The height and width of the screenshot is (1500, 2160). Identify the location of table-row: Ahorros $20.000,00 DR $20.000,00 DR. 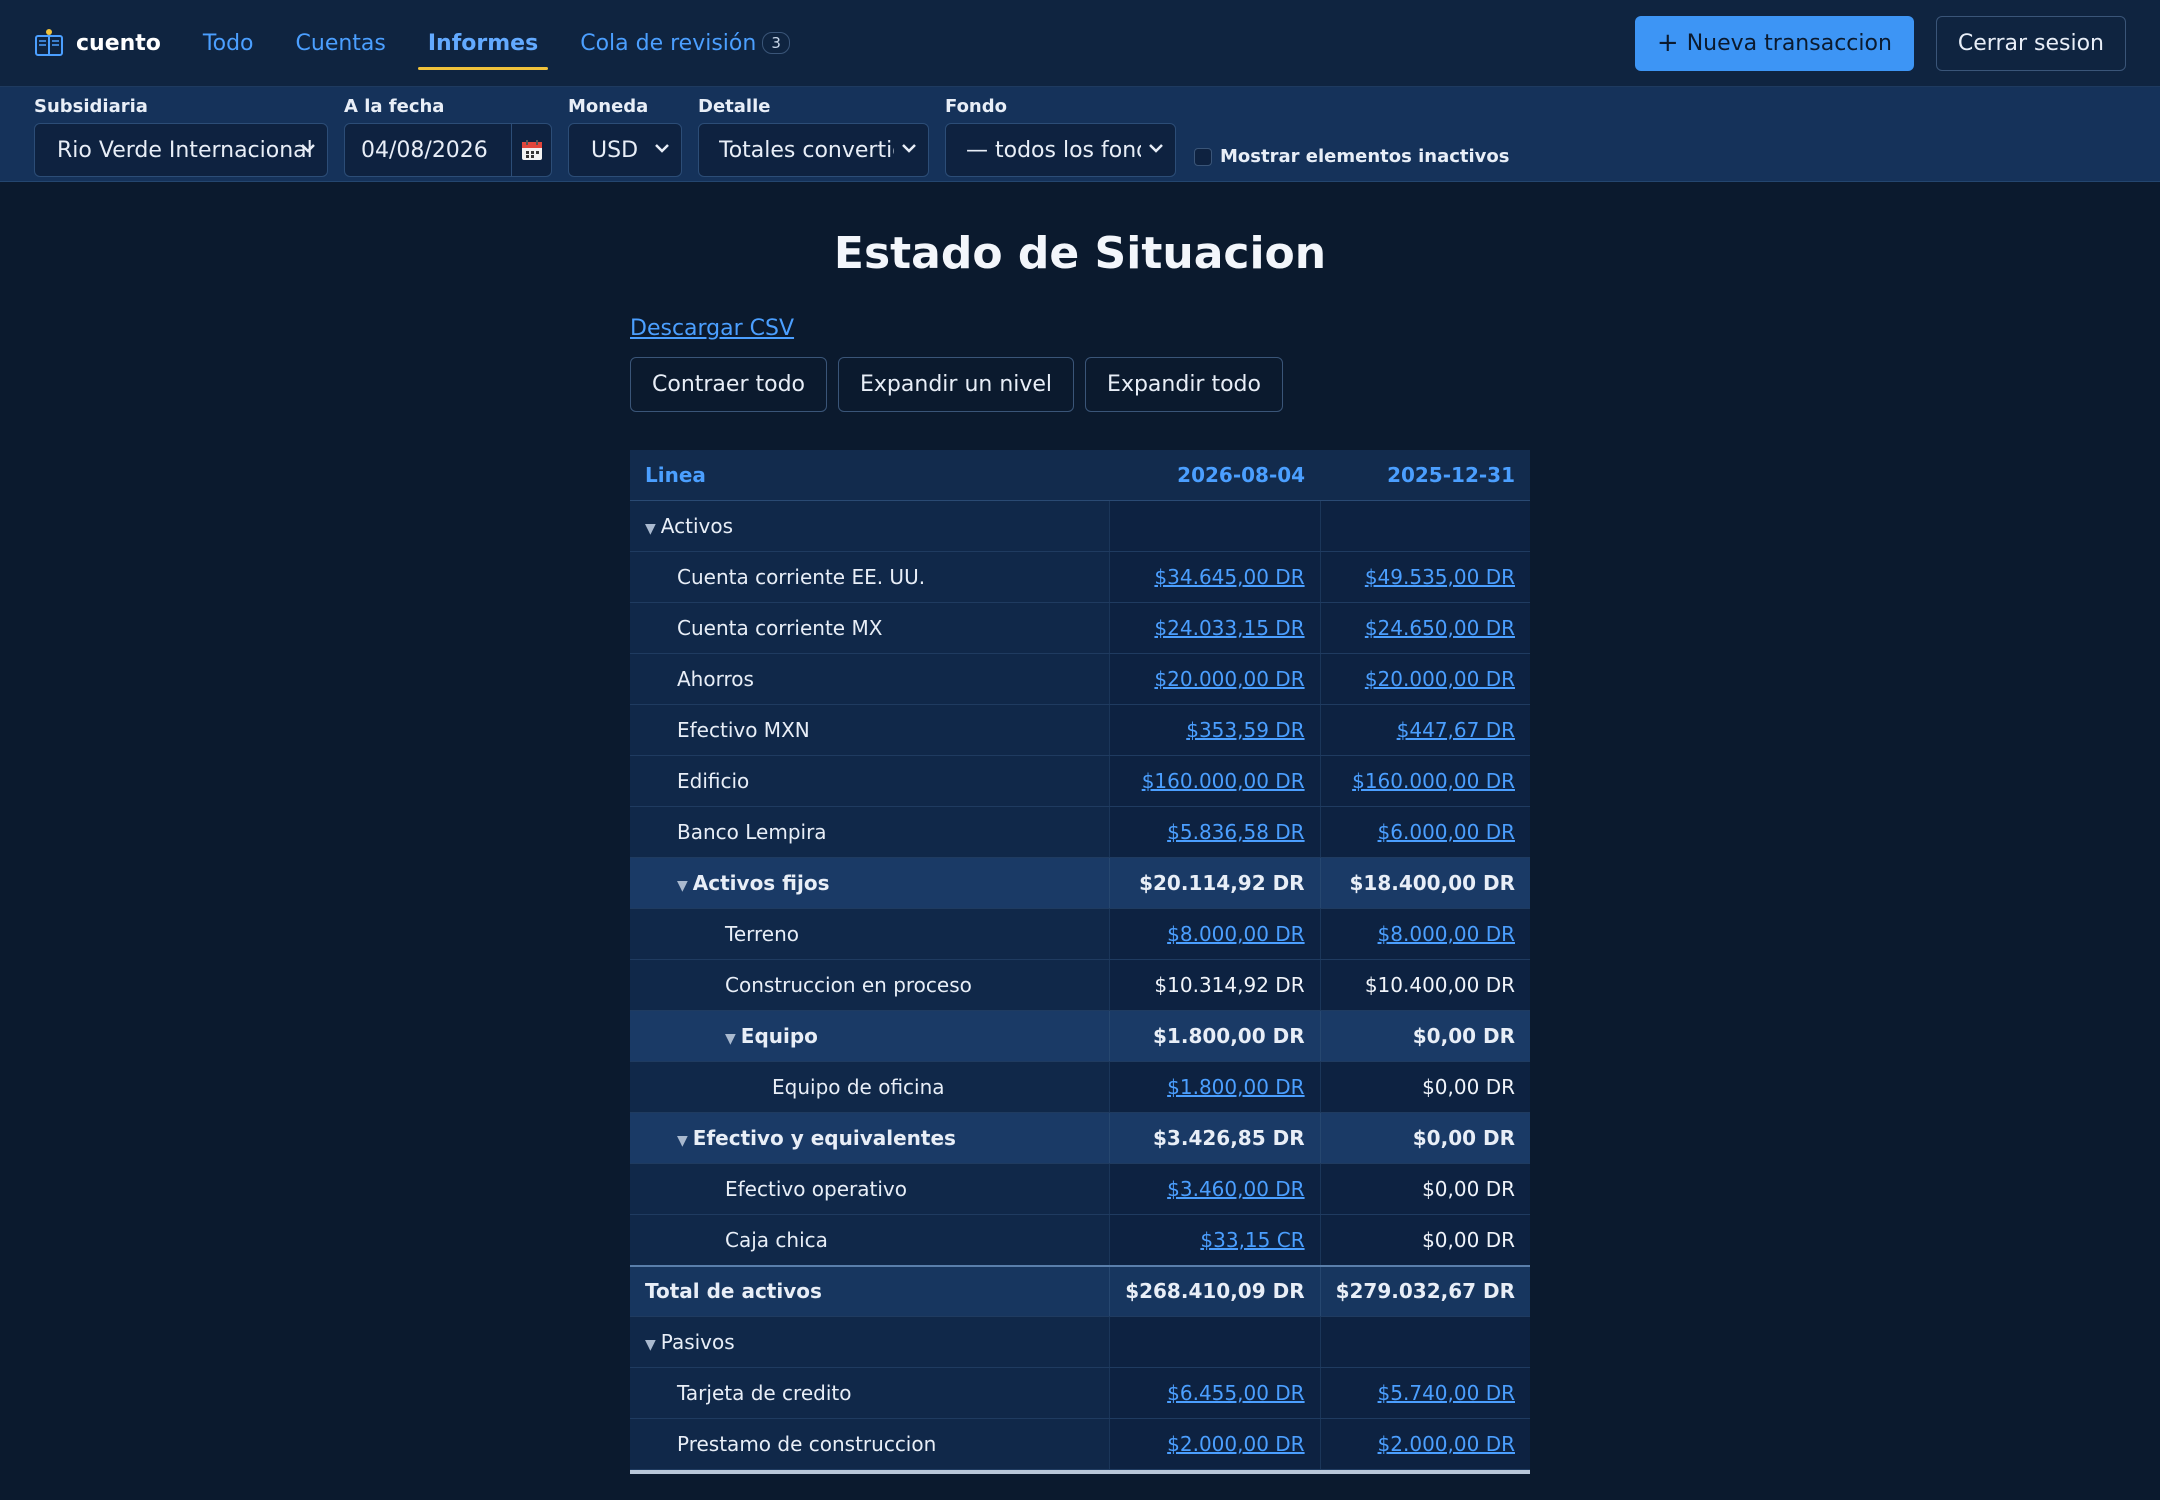
(1080, 679).